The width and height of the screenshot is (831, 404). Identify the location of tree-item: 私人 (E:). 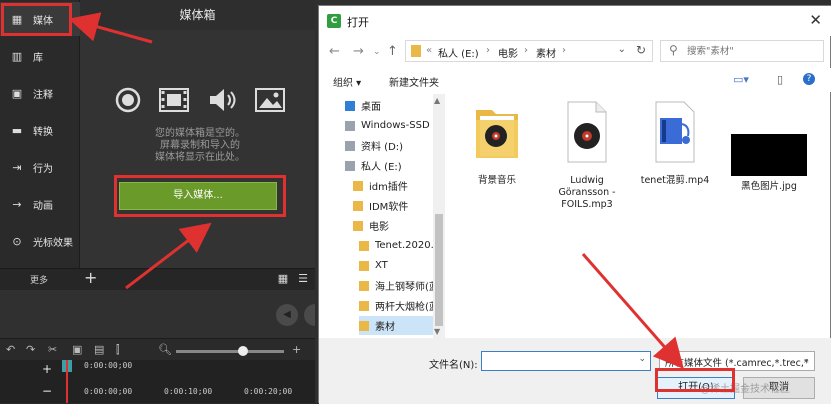
(389, 165).